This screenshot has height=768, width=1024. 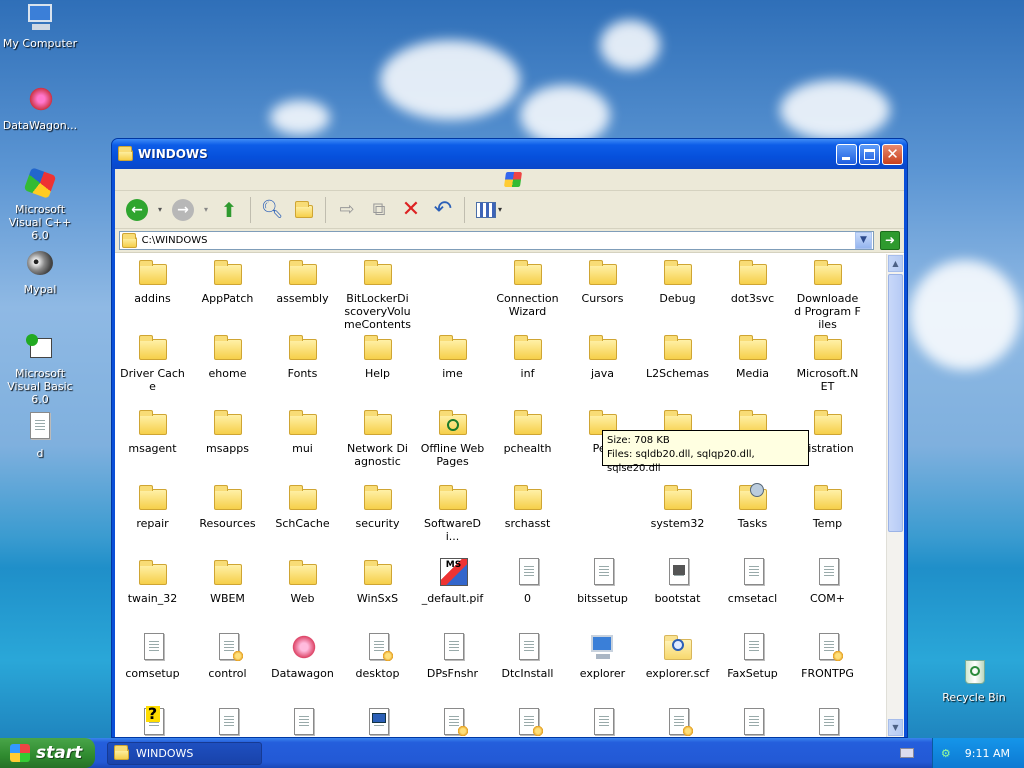 What do you see at coordinates (40, 26) in the screenshot?
I see `desktop-icon-my-computer: My Computer` at bounding box center [40, 26].